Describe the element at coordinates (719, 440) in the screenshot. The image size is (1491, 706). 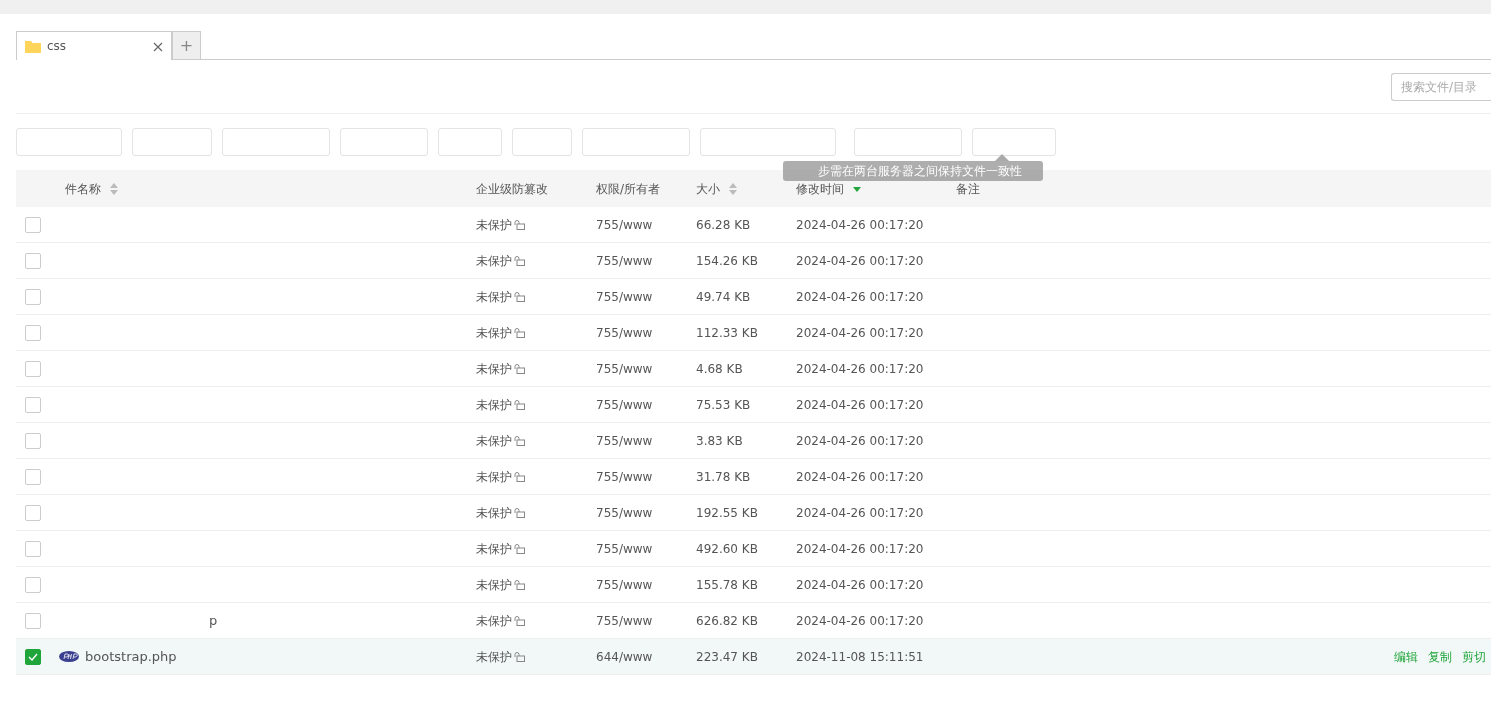
I see `file-size: 3.83 KB` at that location.